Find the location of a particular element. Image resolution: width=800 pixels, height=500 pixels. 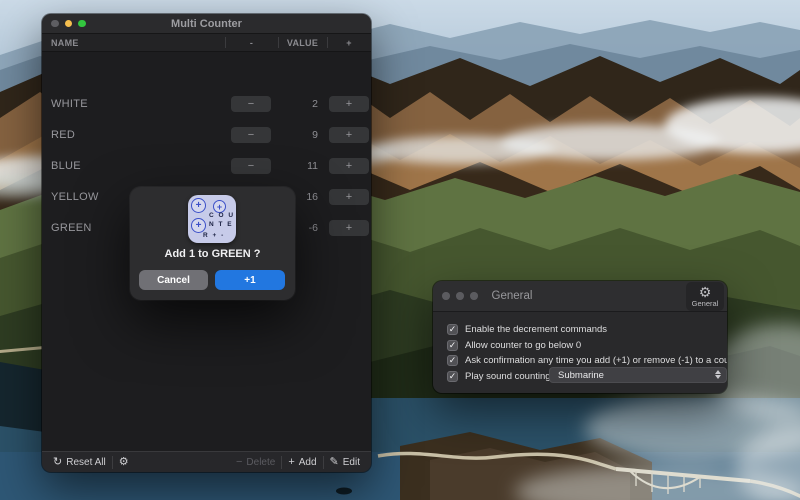

table-header: NAME - VALUE + is located at coordinates (206, 43).